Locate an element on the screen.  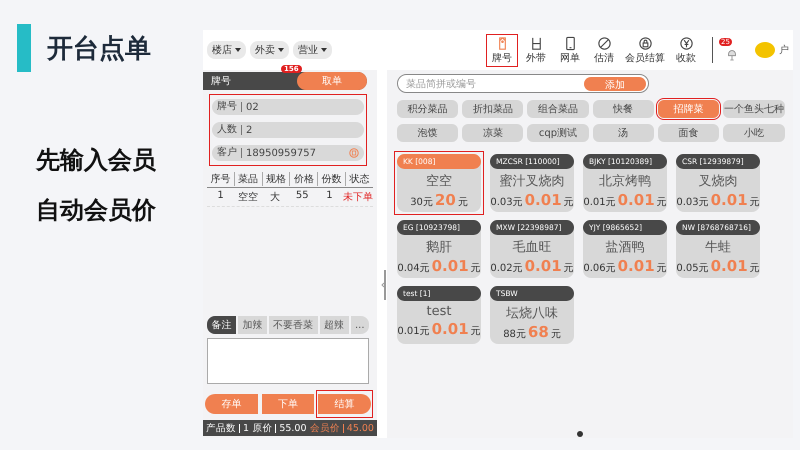
dish-name: 空空 is located at coordinates (439, 181).